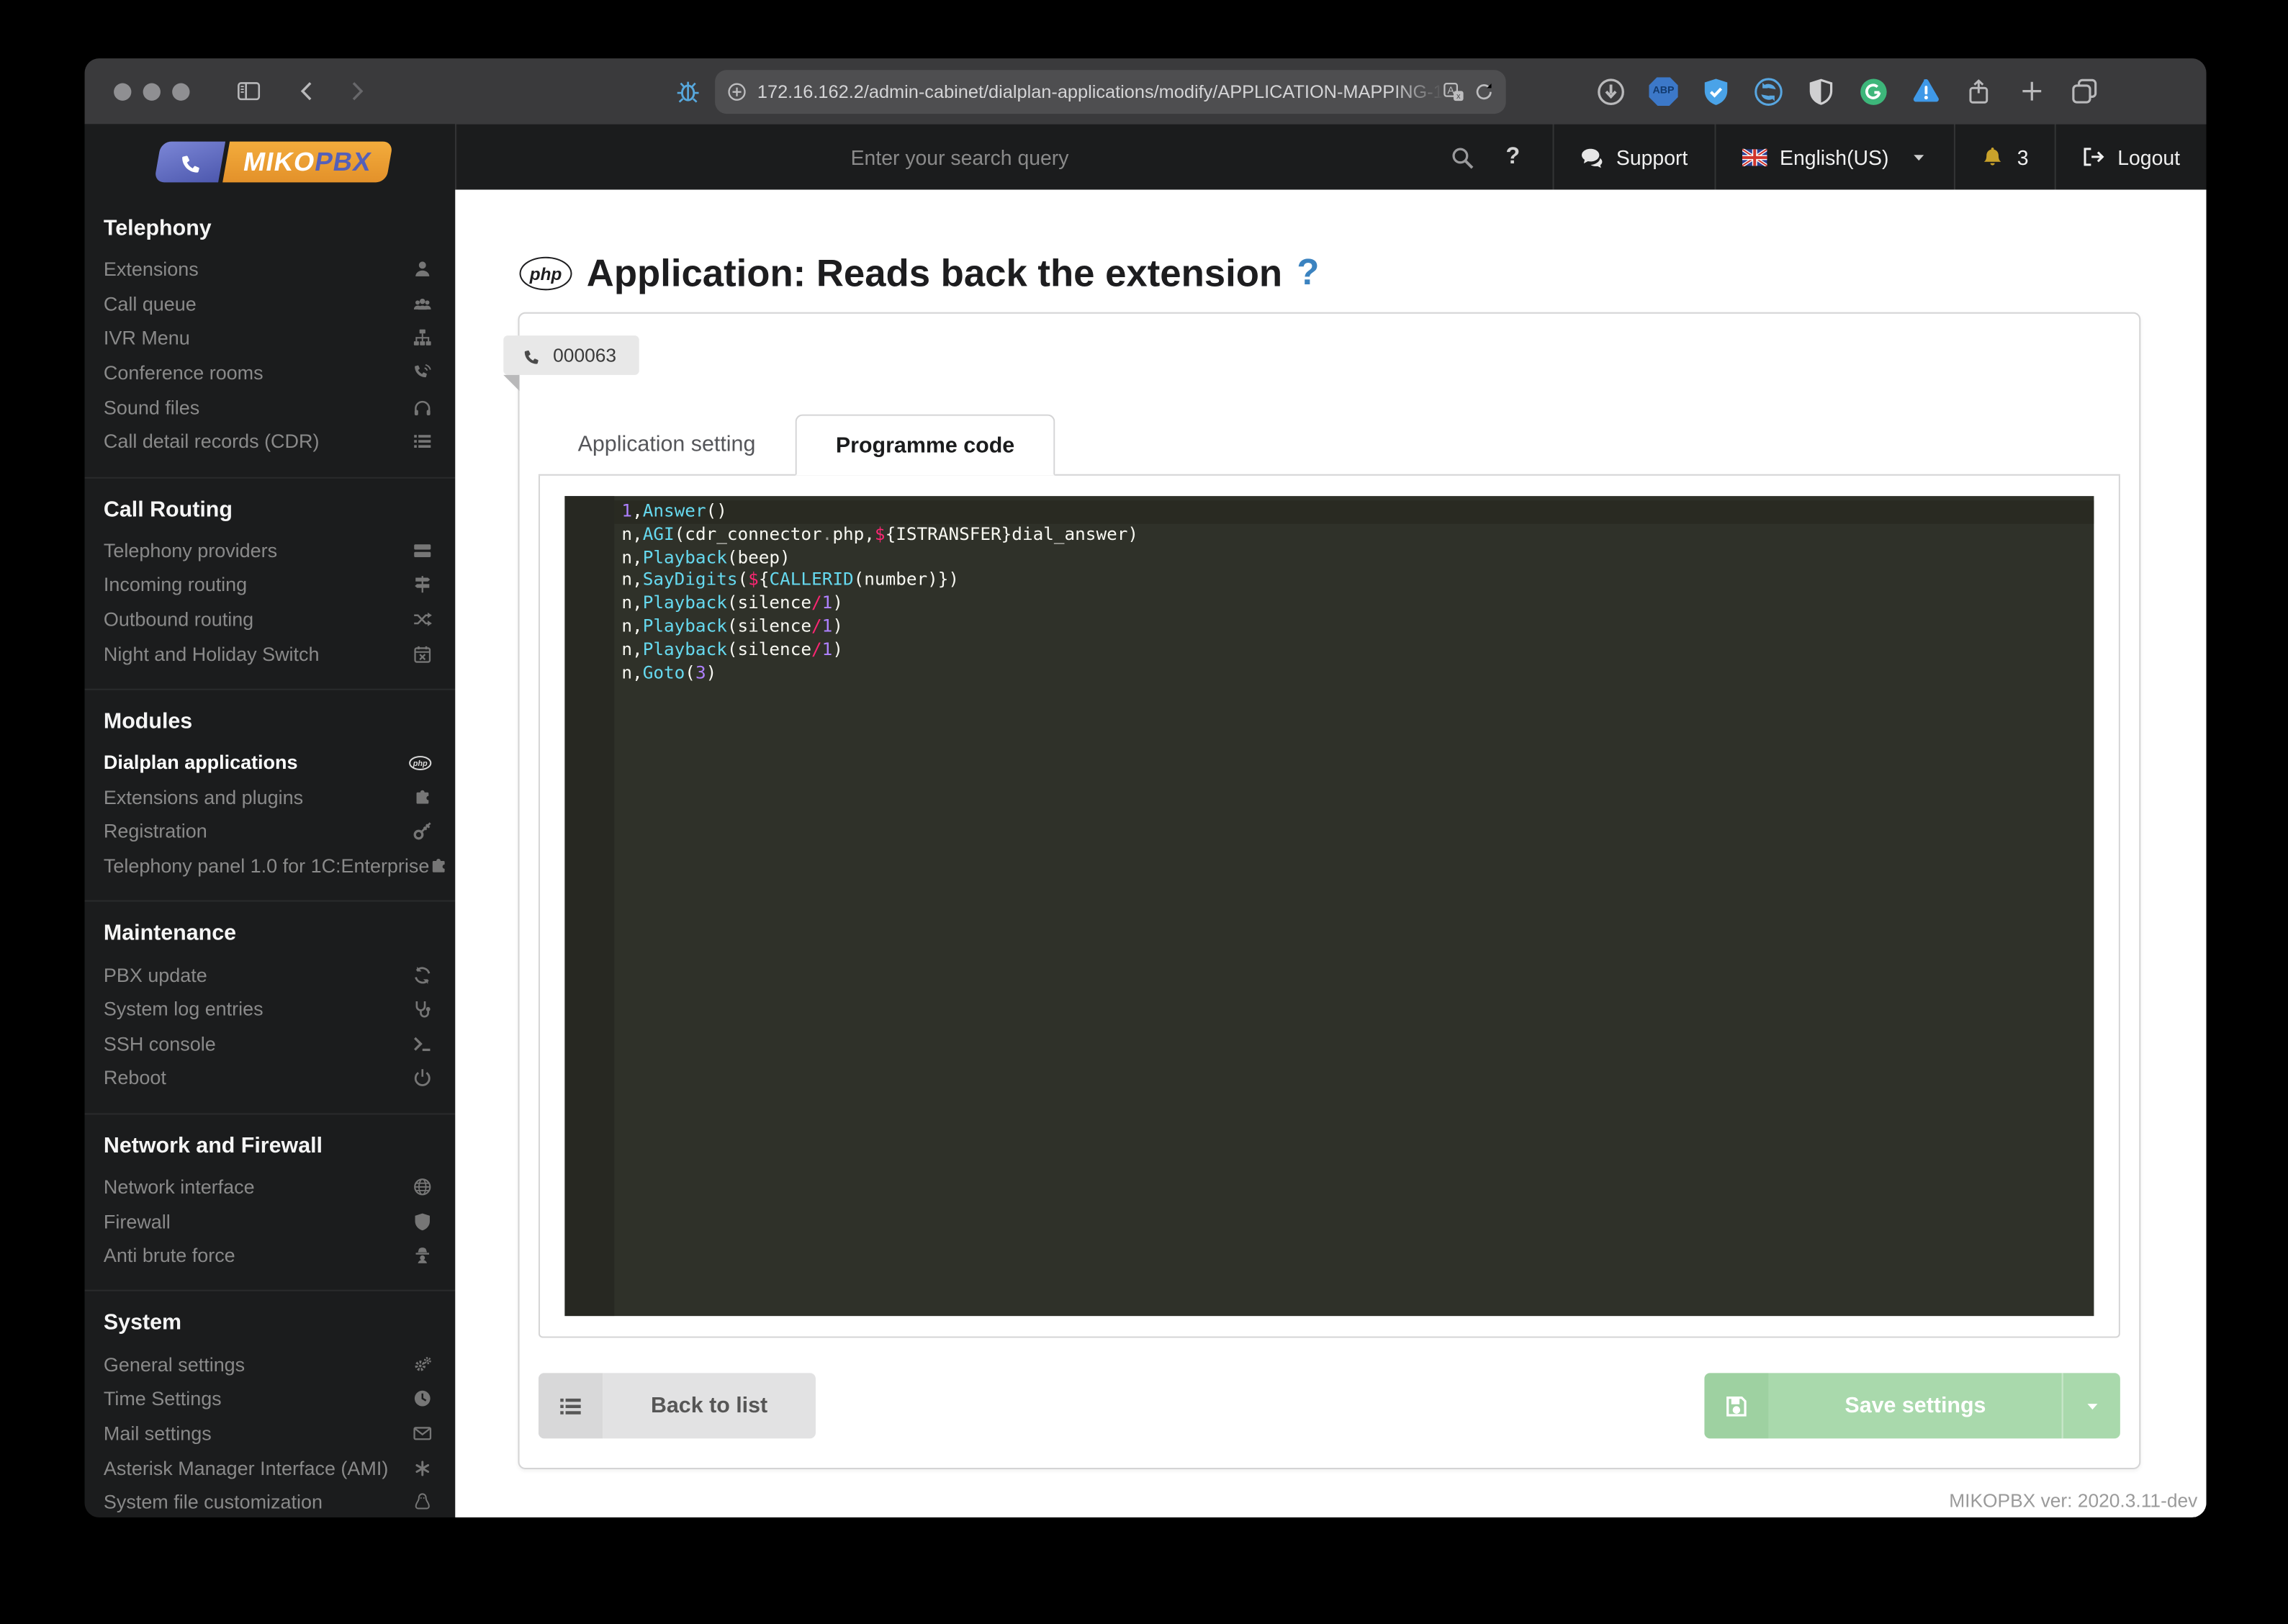 This screenshot has height=1624, width=2288. Describe the element at coordinates (268, 585) in the screenshot. I see `sidebar-item-incoming-routing: Incoming routing` at that location.